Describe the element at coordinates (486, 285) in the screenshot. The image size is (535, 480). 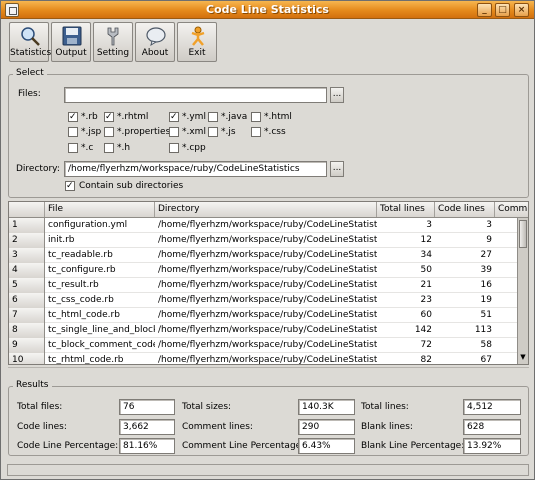
I see `cell-code-lines: 16` at that location.